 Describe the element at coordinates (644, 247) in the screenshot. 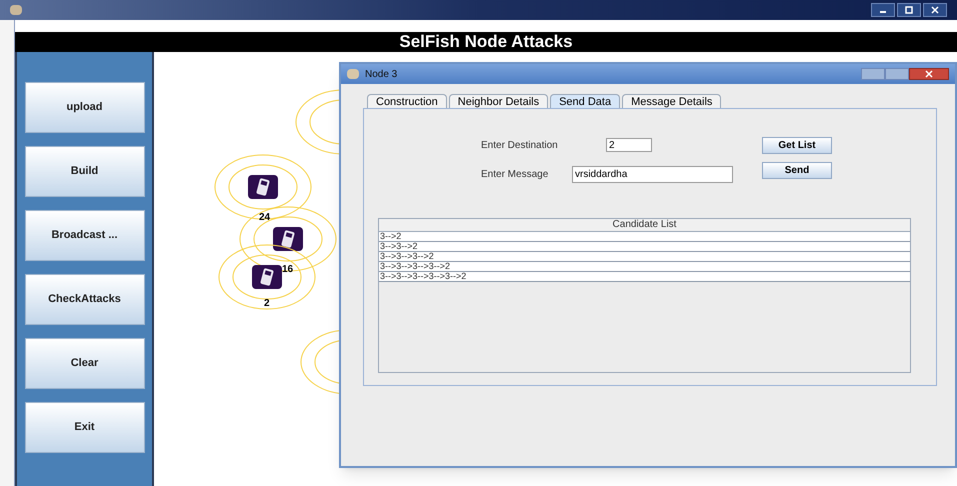

I see `table-cell: 3-->3-->2` at that location.